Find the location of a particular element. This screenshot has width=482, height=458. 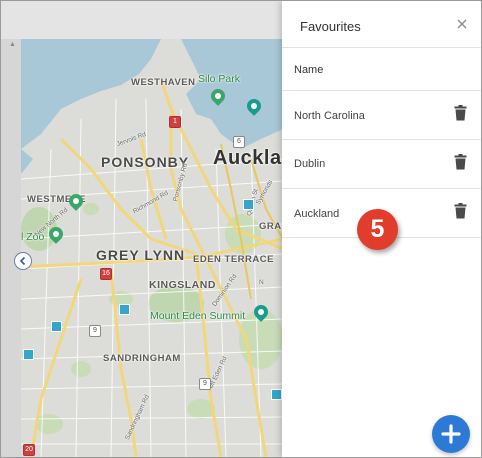

chevron-left-icon is located at coordinates (22, 261).